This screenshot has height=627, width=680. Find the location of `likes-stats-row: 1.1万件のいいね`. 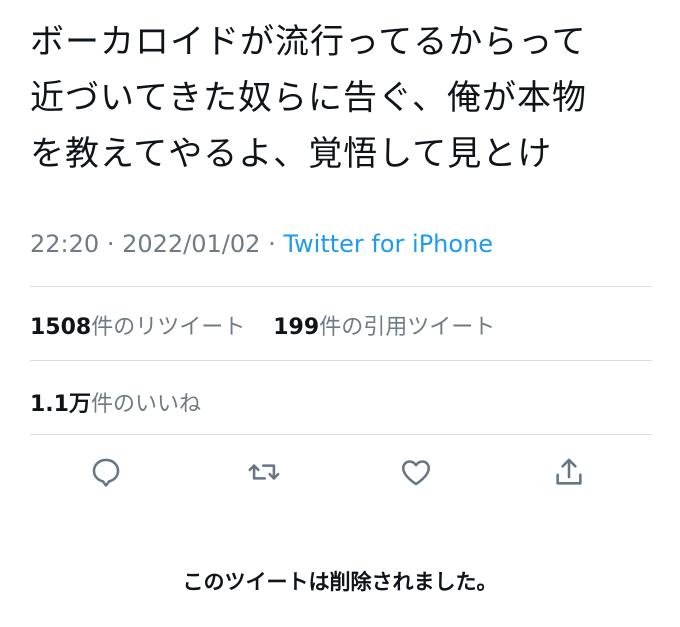

likes-stats-row: 1.1万件のいいね is located at coordinates (115, 402).